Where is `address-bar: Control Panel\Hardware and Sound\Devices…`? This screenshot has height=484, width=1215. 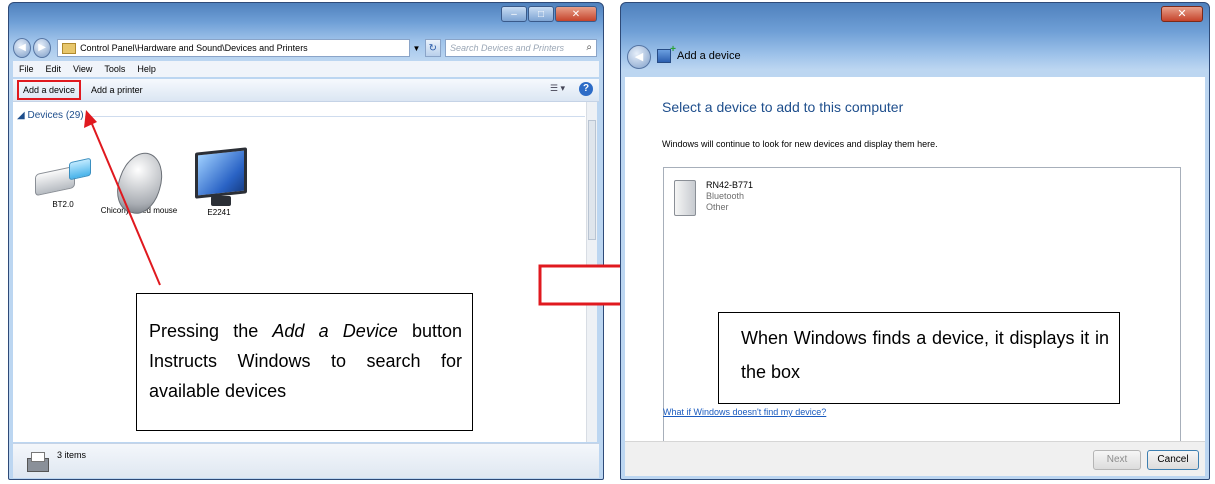
address-bar: Control Panel\Hardware and Sound\Devices… is located at coordinates (234, 48).